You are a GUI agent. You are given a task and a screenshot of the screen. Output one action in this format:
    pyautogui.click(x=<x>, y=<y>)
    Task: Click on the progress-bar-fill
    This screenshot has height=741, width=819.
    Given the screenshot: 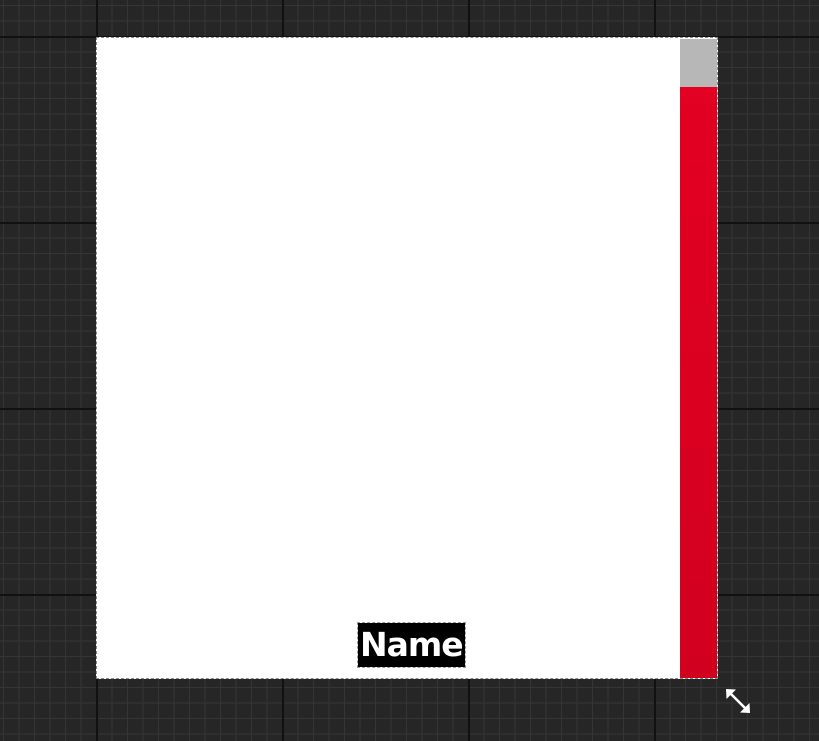 What is the action you would take?
    pyautogui.click(x=698, y=382)
    